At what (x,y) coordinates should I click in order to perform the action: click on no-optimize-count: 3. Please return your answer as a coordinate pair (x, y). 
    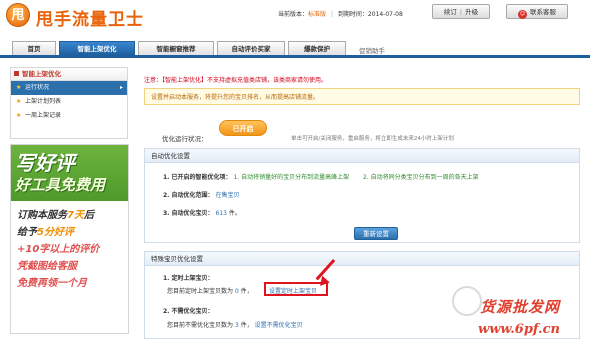
    Looking at the image, I should click on (236, 325).